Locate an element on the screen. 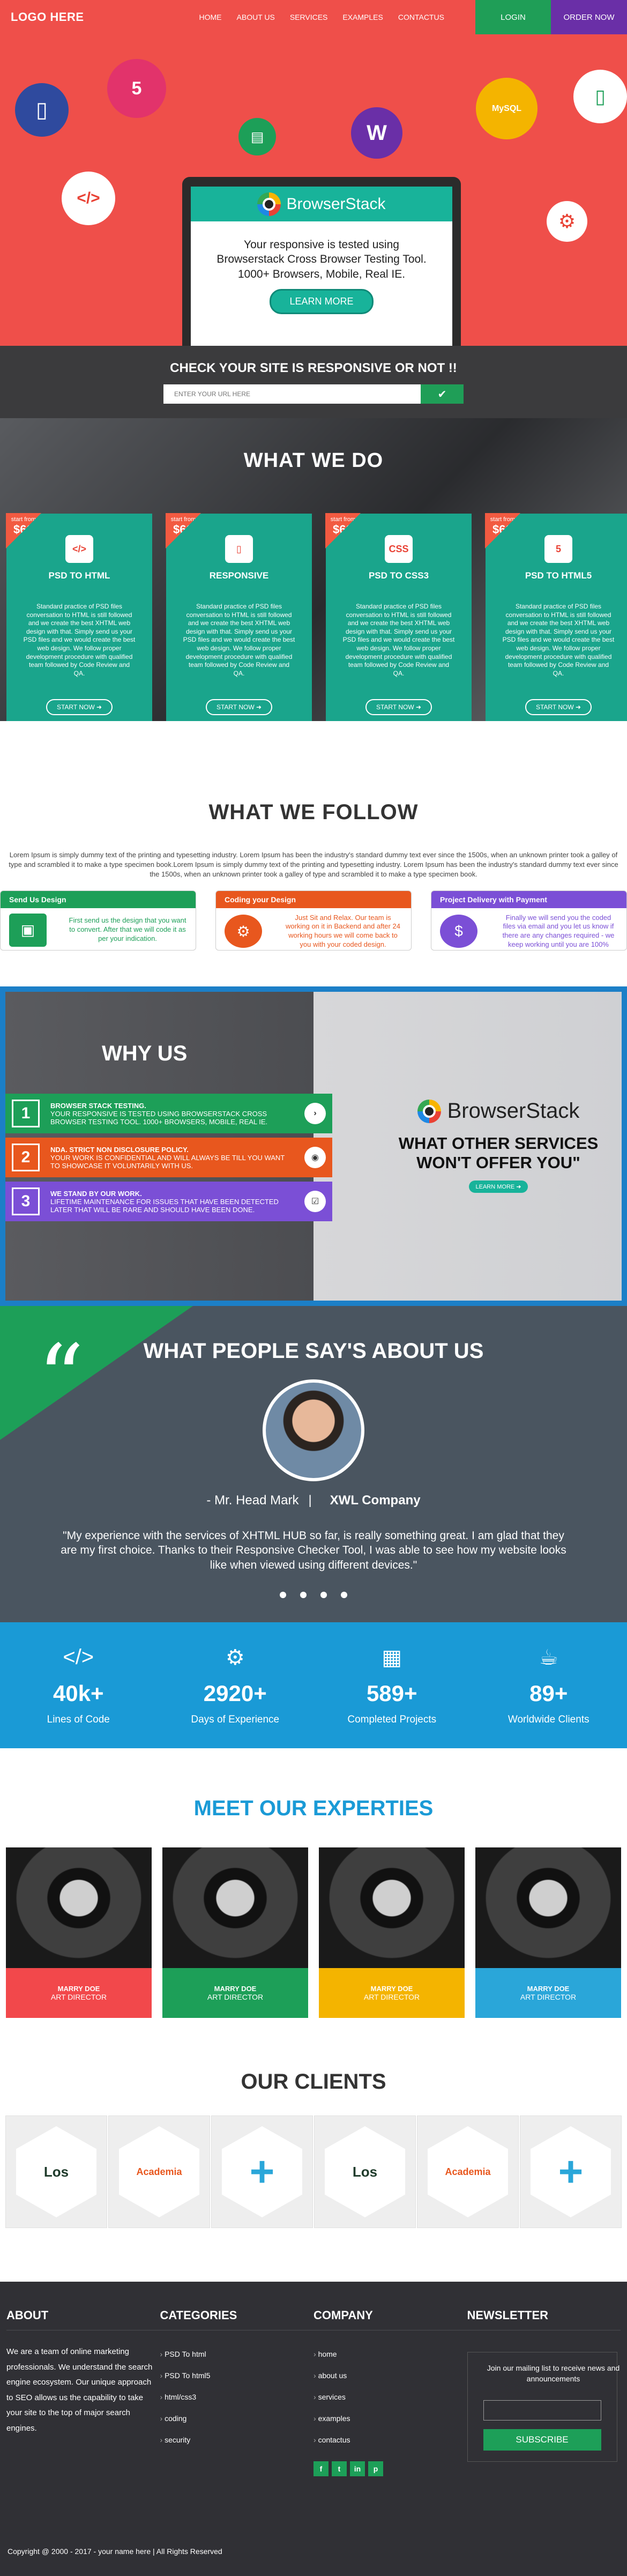  menu-contactus: CONTACTUS is located at coordinates (421, 17).